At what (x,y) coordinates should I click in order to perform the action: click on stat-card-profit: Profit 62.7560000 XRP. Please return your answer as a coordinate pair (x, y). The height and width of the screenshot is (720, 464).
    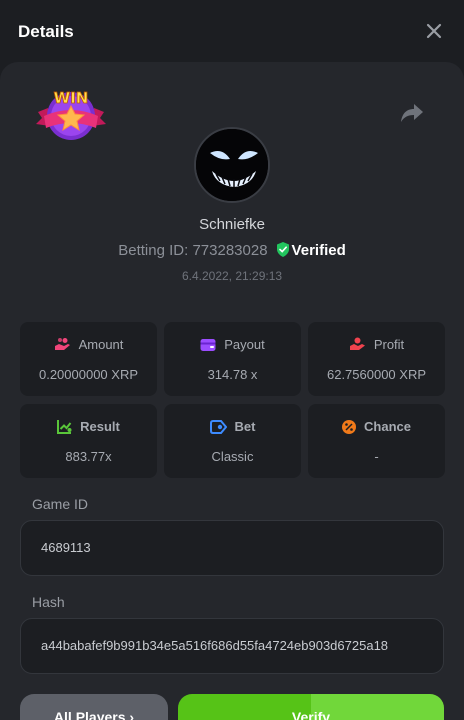
    Looking at the image, I should click on (376, 359).